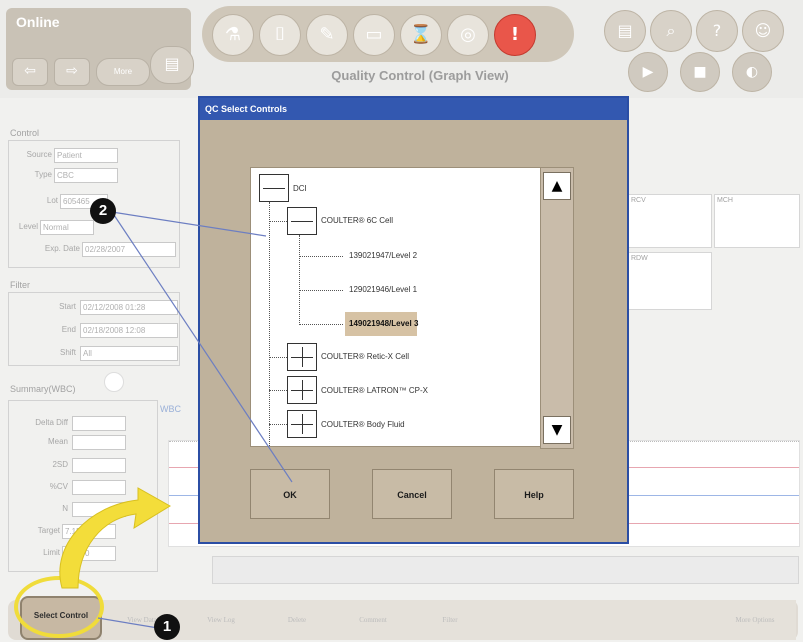  I want to click on callout-2: 2, so click(103, 211).